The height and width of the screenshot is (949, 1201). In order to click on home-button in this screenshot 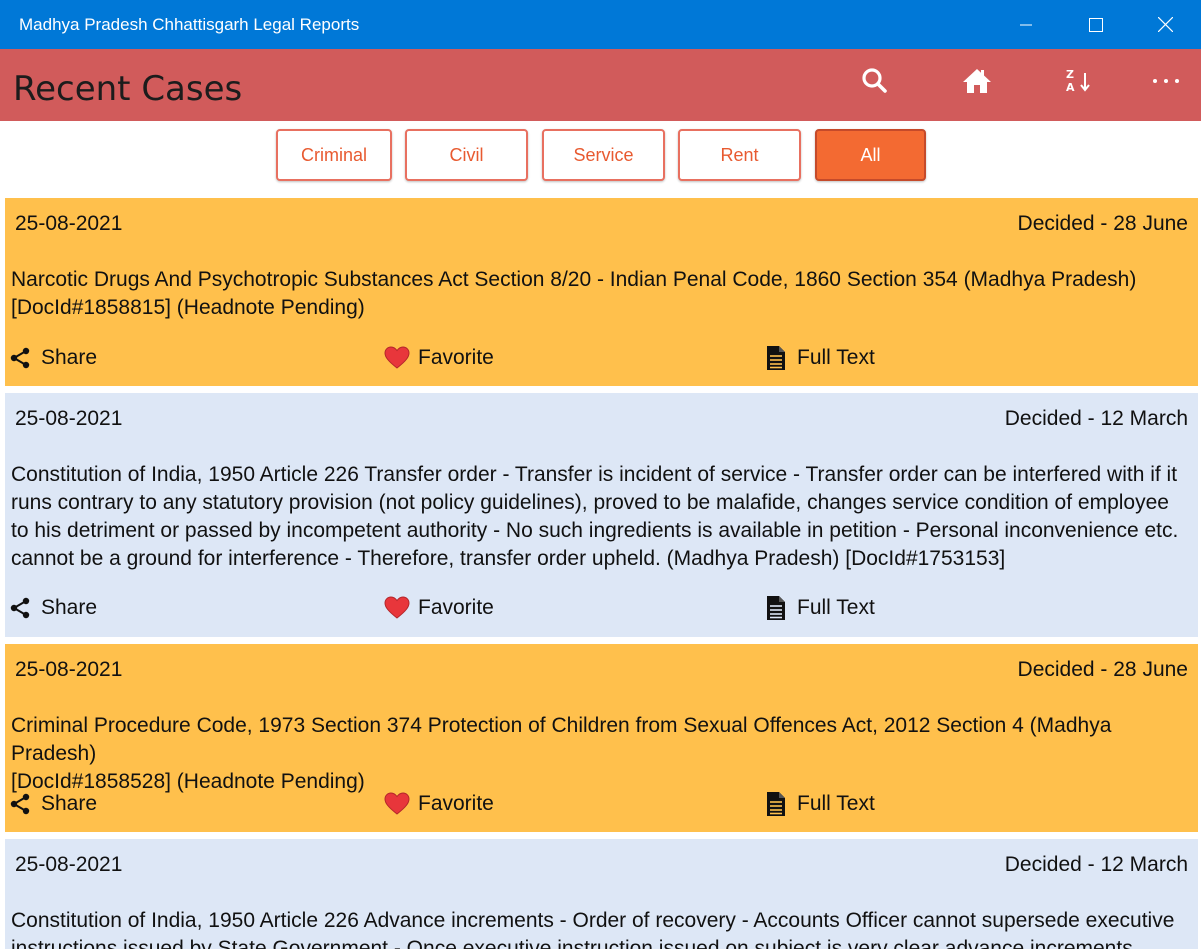, I will do `click(977, 81)`.